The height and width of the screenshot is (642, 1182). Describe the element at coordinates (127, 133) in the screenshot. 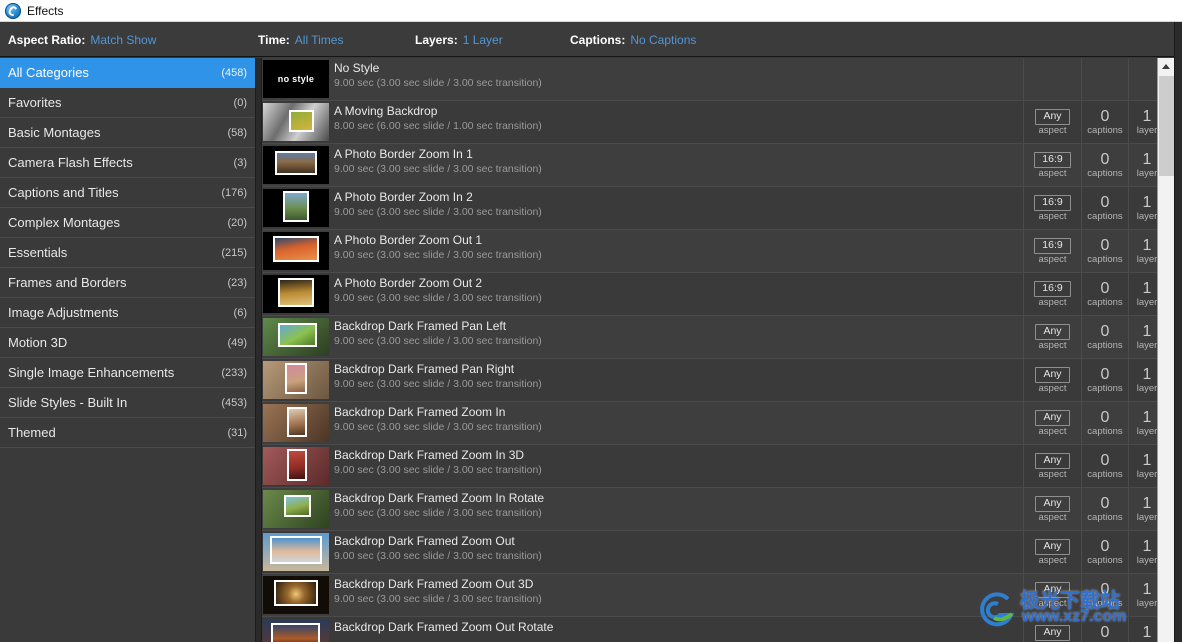

I see `sidebar-item-basic-montages: Basic Montages (58)` at that location.